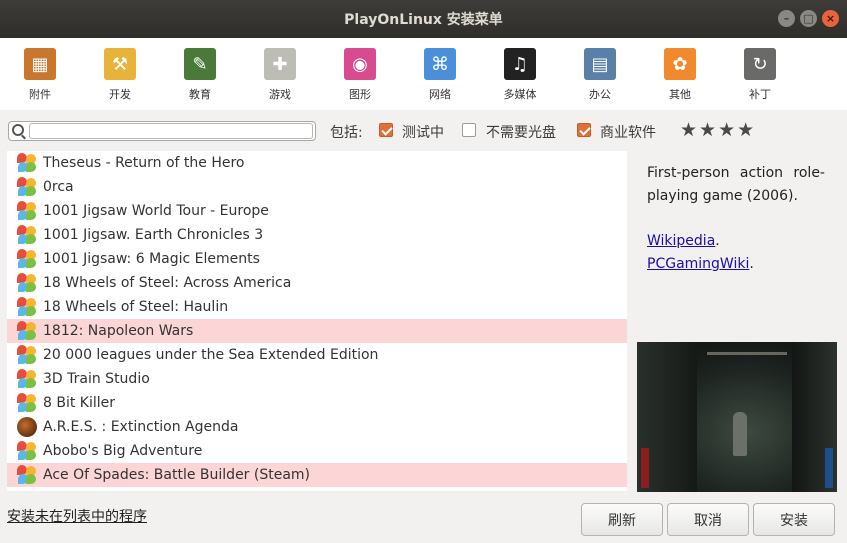 The width and height of the screenshot is (847, 543). I want to click on minimize-icon: –, so click(786, 18).